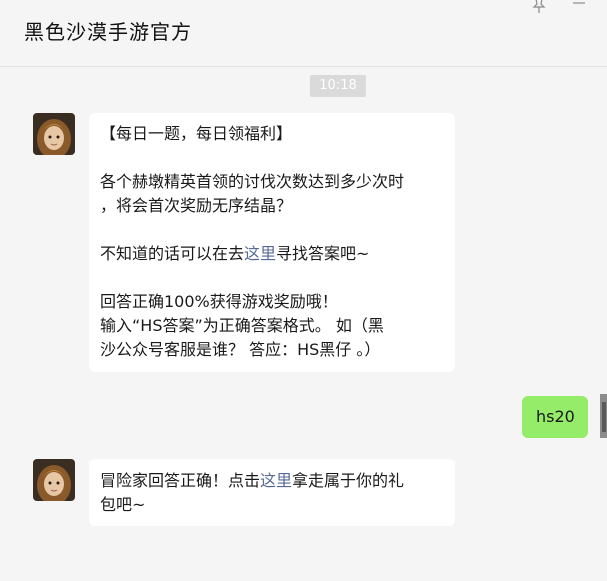 This screenshot has height=581, width=607. Describe the element at coordinates (303, 33) in the screenshot. I see `chat-header: 黑色沙漠手游官方` at that location.